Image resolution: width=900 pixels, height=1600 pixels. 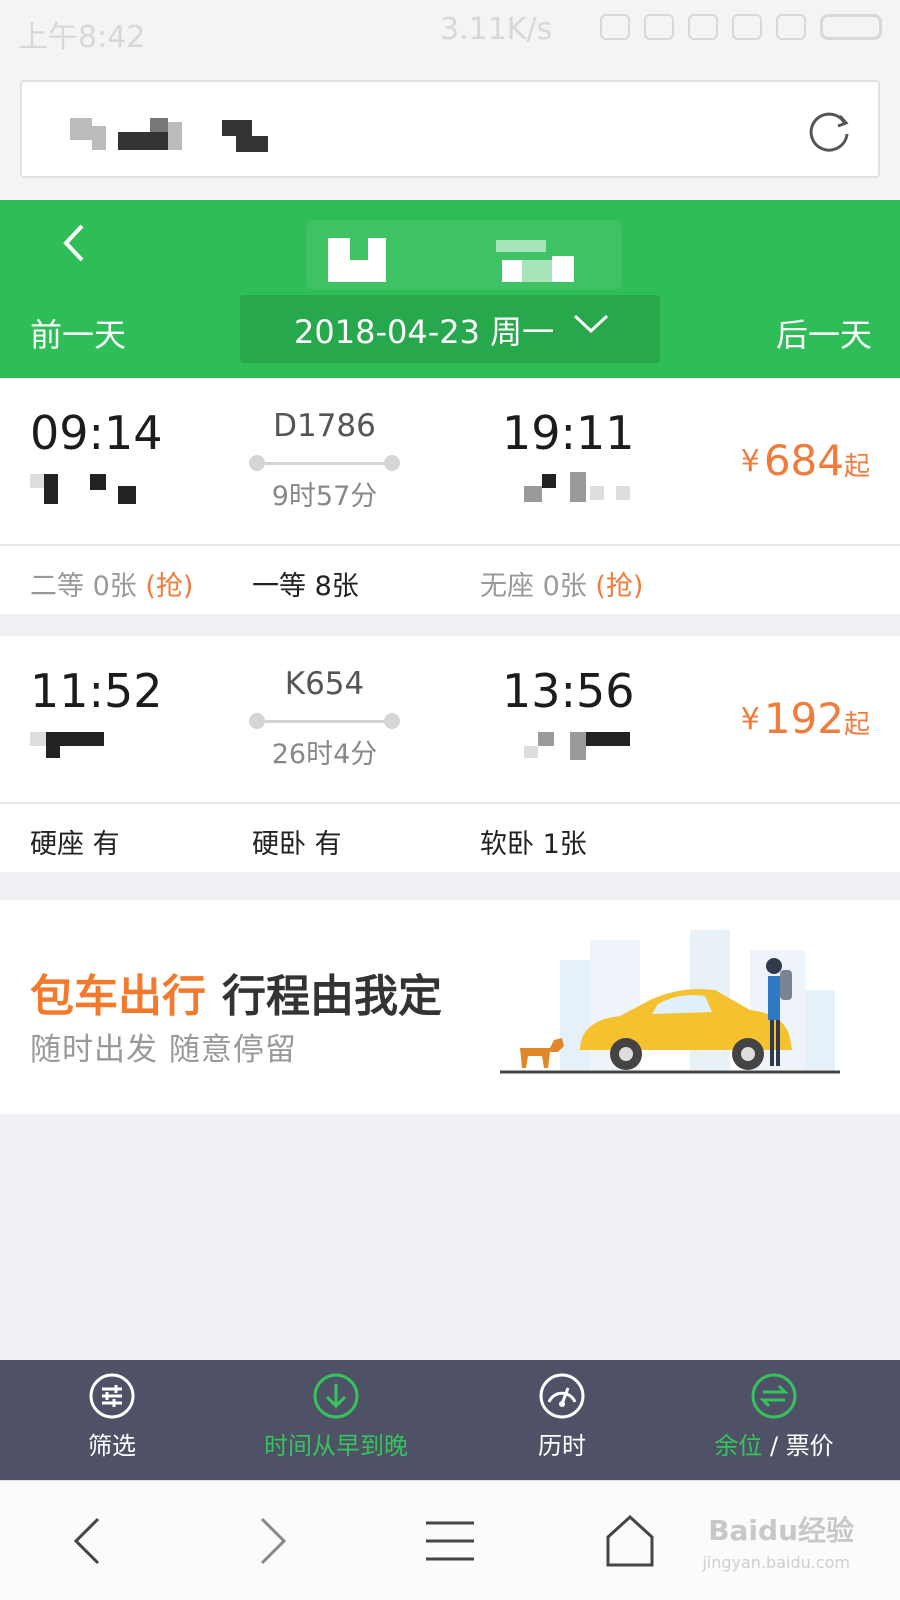 I want to click on train-search-header: 前一天 2018-04-23 周一 后一天, so click(x=450, y=289).